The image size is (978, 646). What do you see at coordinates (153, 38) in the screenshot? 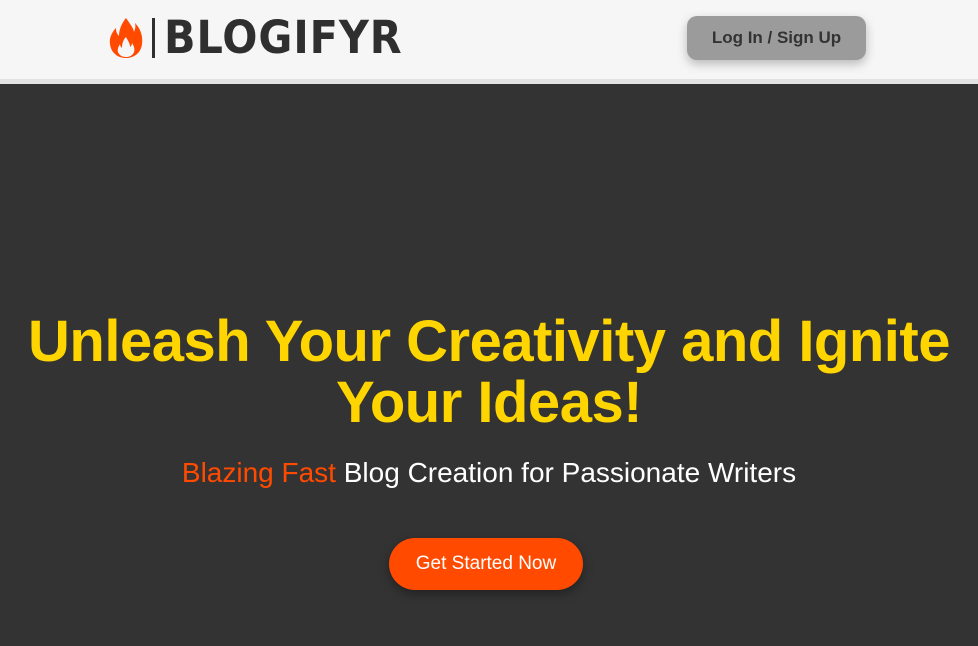
I see `logo-divider` at bounding box center [153, 38].